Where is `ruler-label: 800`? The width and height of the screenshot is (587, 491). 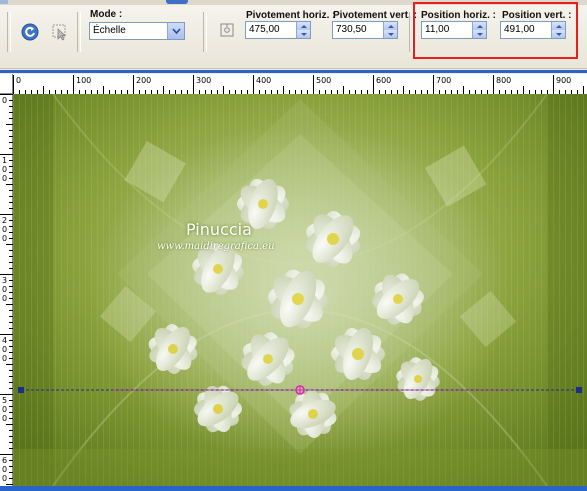 ruler-label: 800 is located at coordinates (504, 80).